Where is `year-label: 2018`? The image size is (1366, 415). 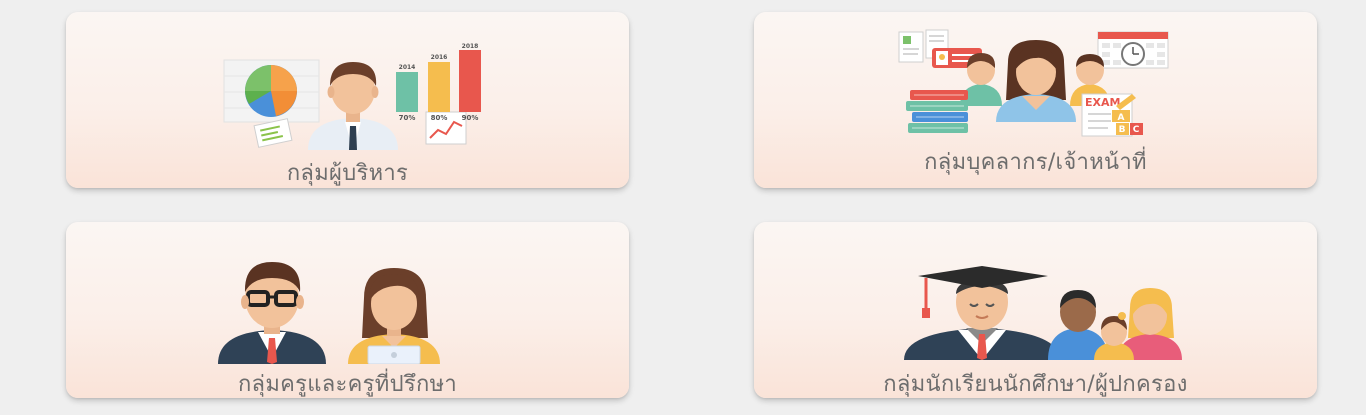
year-label: 2018 is located at coordinates (470, 46).